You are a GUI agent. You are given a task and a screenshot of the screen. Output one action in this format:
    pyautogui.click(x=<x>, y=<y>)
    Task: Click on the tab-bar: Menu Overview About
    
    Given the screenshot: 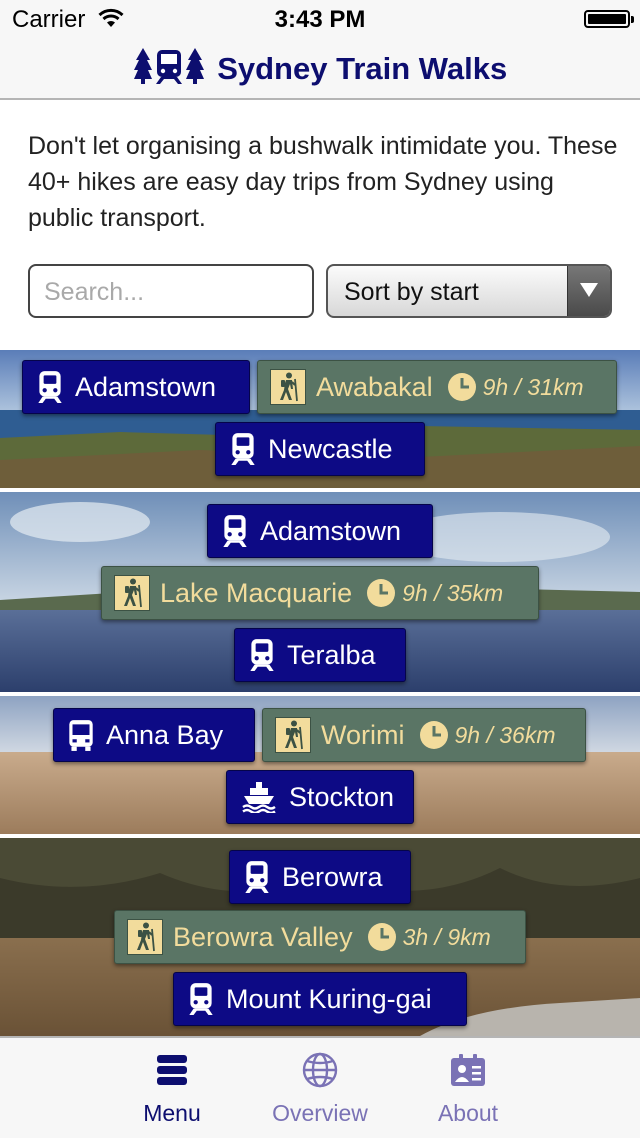 What is the action you would take?
    pyautogui.click(x=320, y=1087)
    